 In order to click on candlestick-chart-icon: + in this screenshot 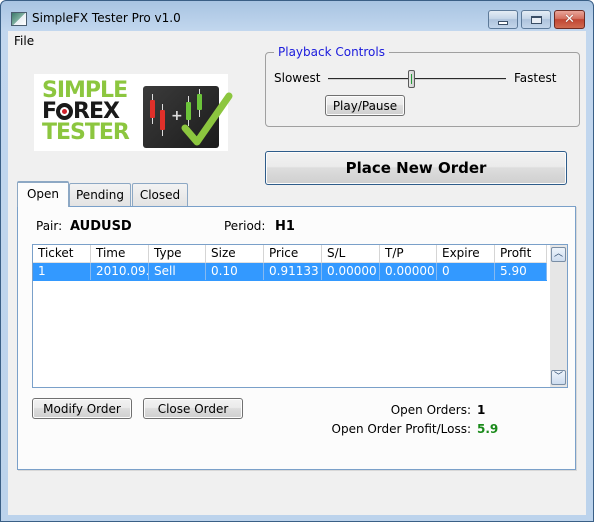, I will do `click(188, 117)`.